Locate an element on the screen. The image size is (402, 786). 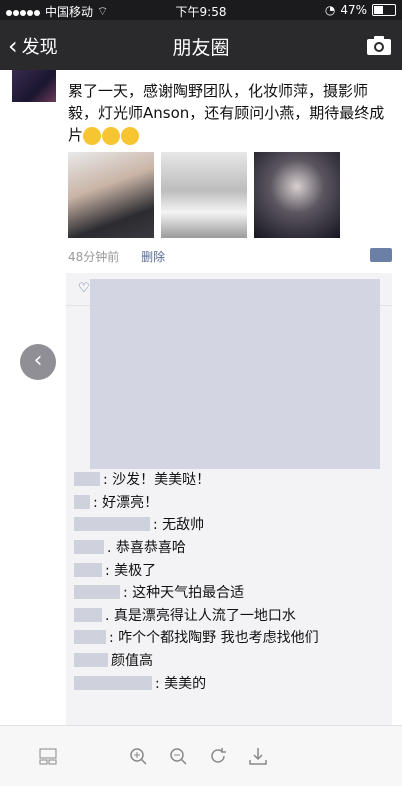
avatar is located at coordinates (34, 86).